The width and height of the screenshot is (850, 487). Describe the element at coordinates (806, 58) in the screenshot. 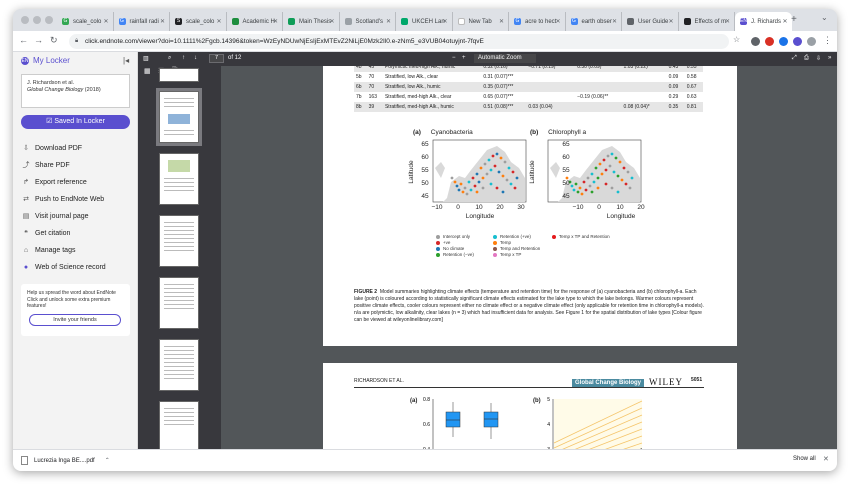

I see `print-icon: ⎙` at that location.